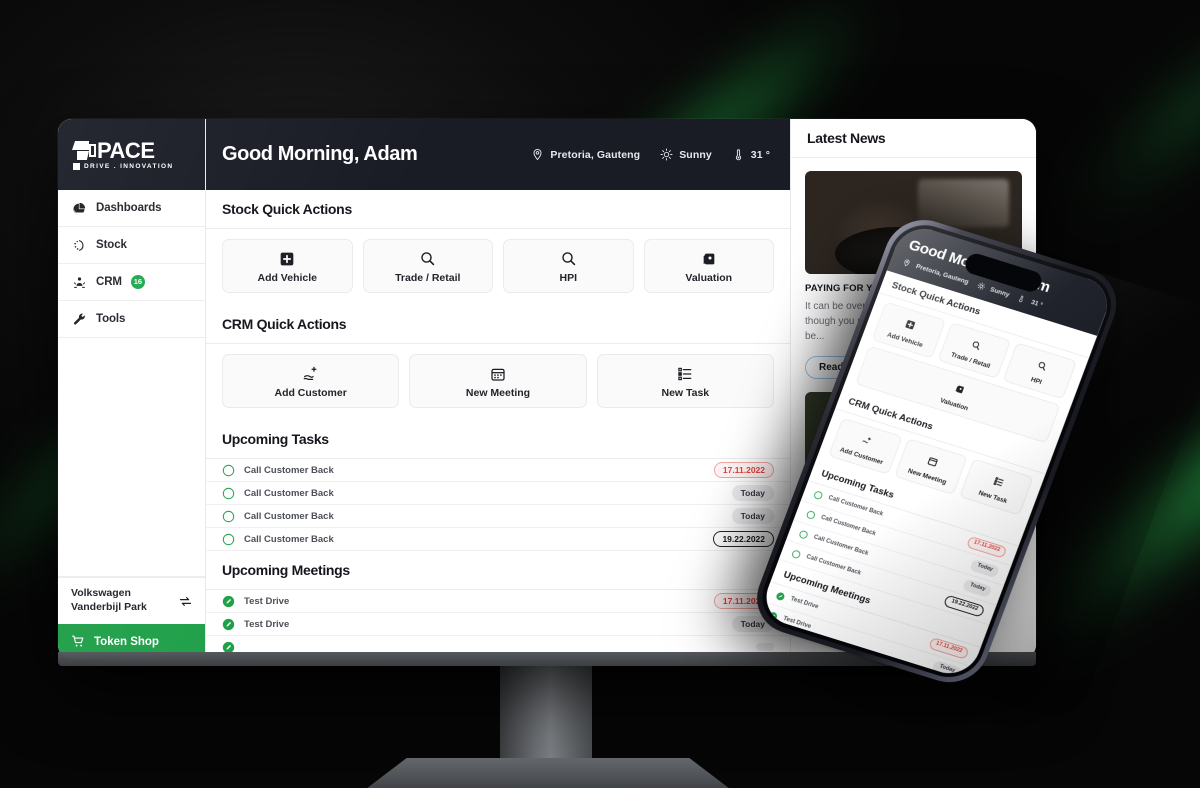 This screenshot has width=1200, height=788. I want to click on phone-quick-action-label: New Task, so click(993, 497).